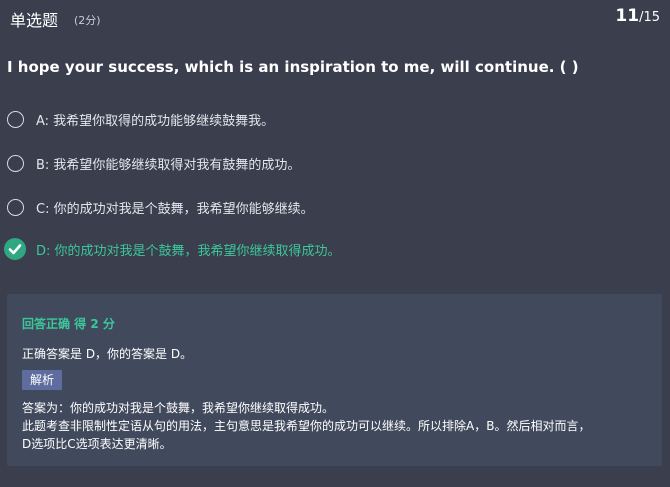  Describe the element at coordinates (34, 20) in the screenshot. I see `question-type-label: 单选题` at that location.